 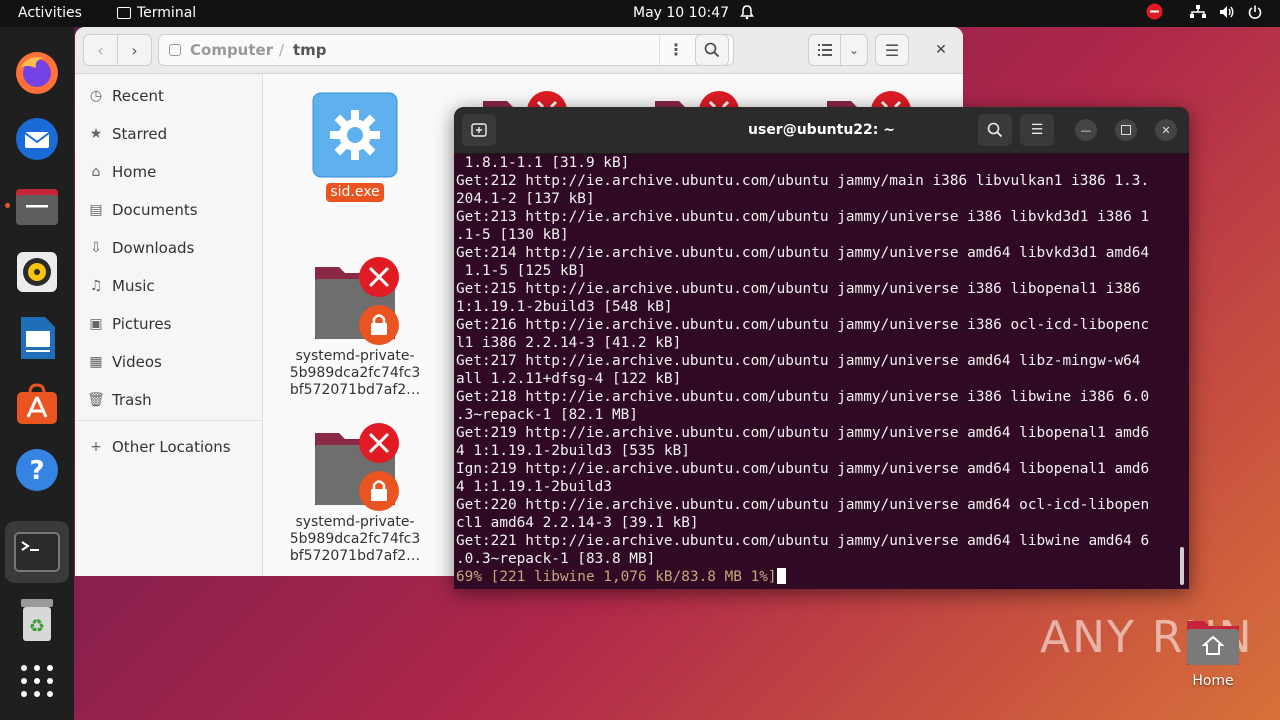 What do you see at coordinates (892, 50) in the screenshot?
I see `main-menu-button: ☰` at bounding box center [892, 50].